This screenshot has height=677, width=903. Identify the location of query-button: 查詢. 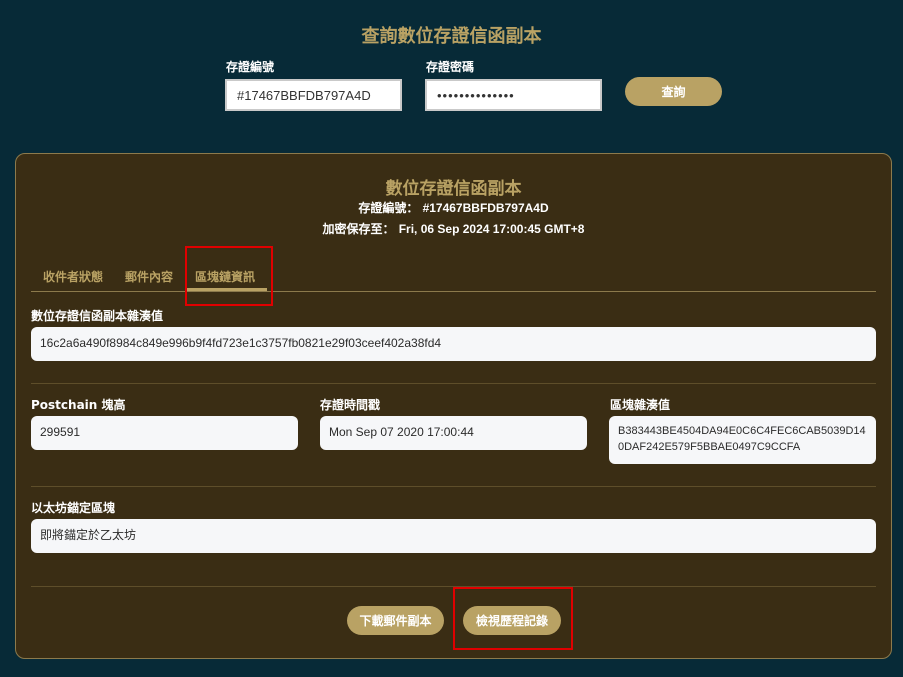
(673, 91).